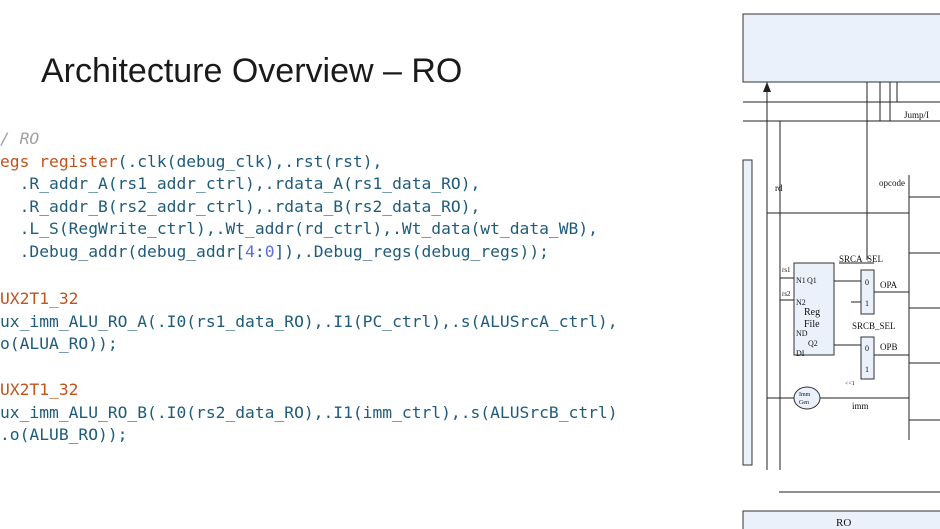 The width and height of the screenshot is (940, 529). I want to click on q2-label: Q2, so click(813, 343).